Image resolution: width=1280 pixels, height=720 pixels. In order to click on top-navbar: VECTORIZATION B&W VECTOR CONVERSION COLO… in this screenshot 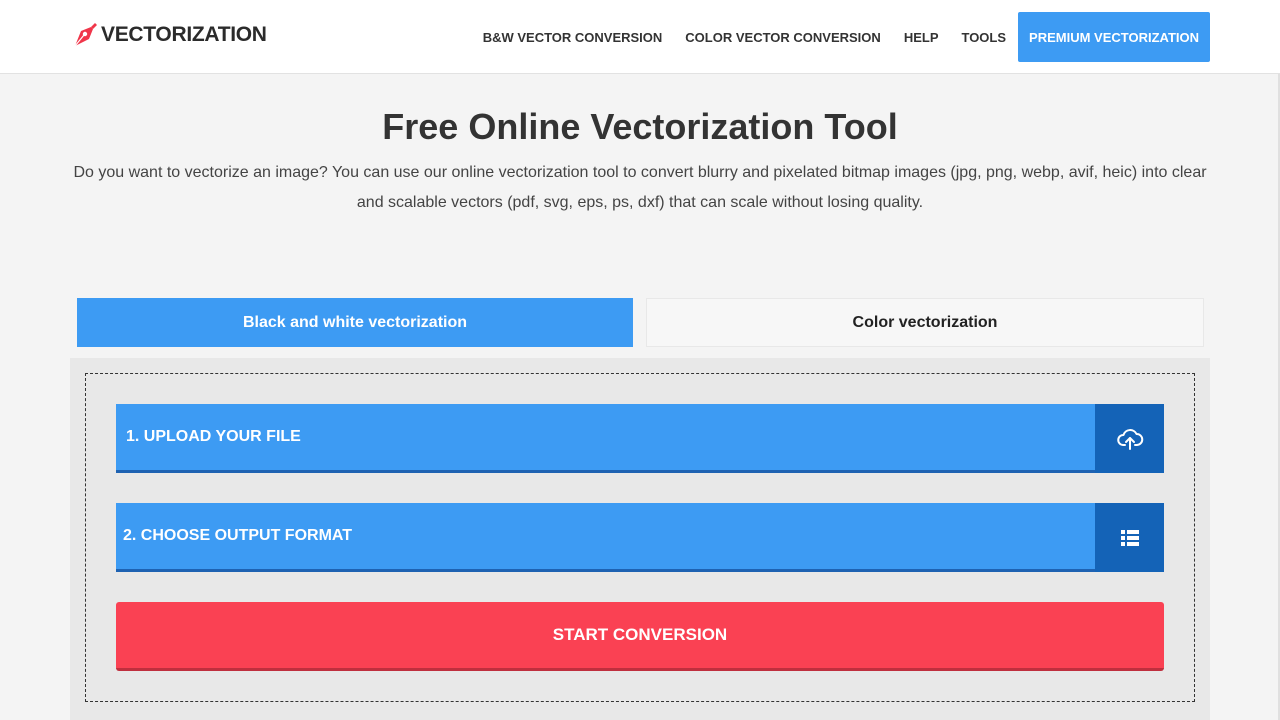, I will do `click(640, 37)`.